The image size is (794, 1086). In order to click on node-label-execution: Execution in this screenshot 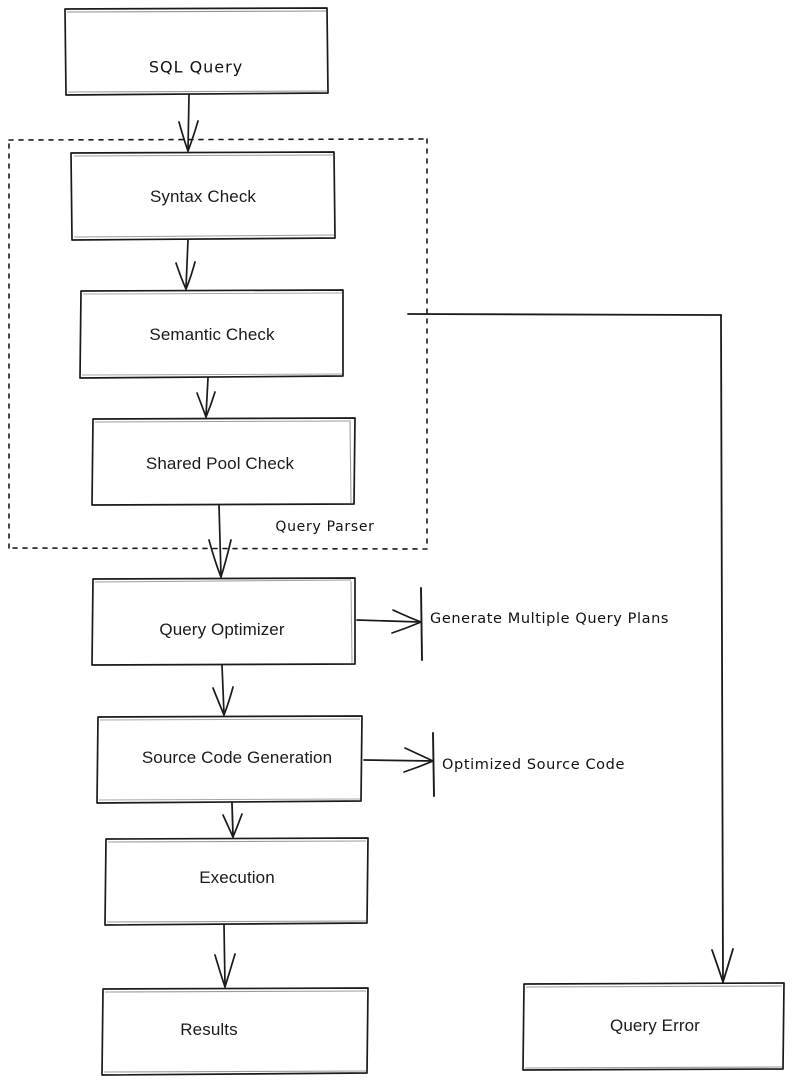, I will do `click(237, 877)`.